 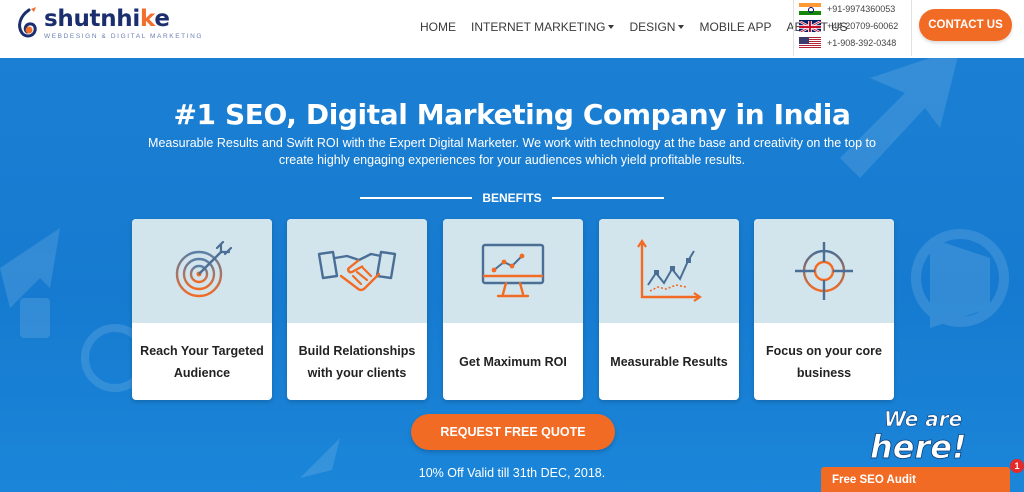 I want to click on card-label: Get Maximum ROI, so click(x=513, y=361).